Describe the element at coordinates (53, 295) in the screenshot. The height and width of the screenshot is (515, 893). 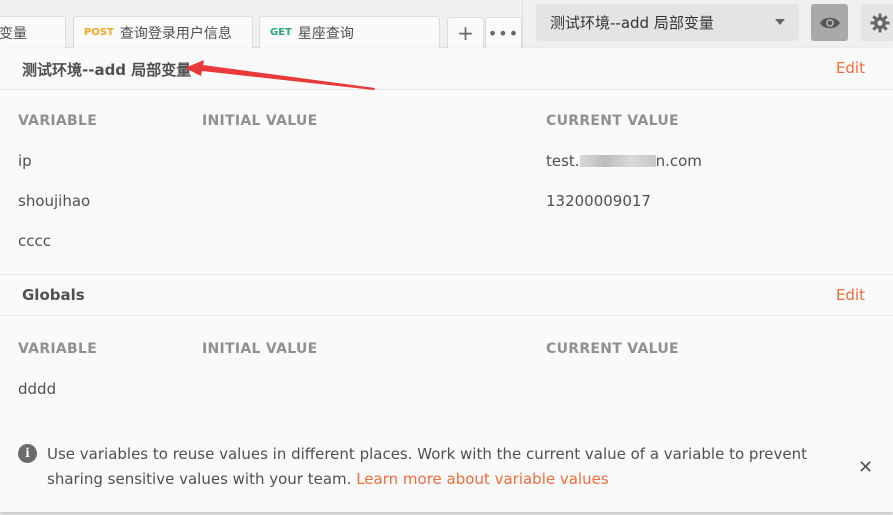
I see `globals-title: Globals` at that location.